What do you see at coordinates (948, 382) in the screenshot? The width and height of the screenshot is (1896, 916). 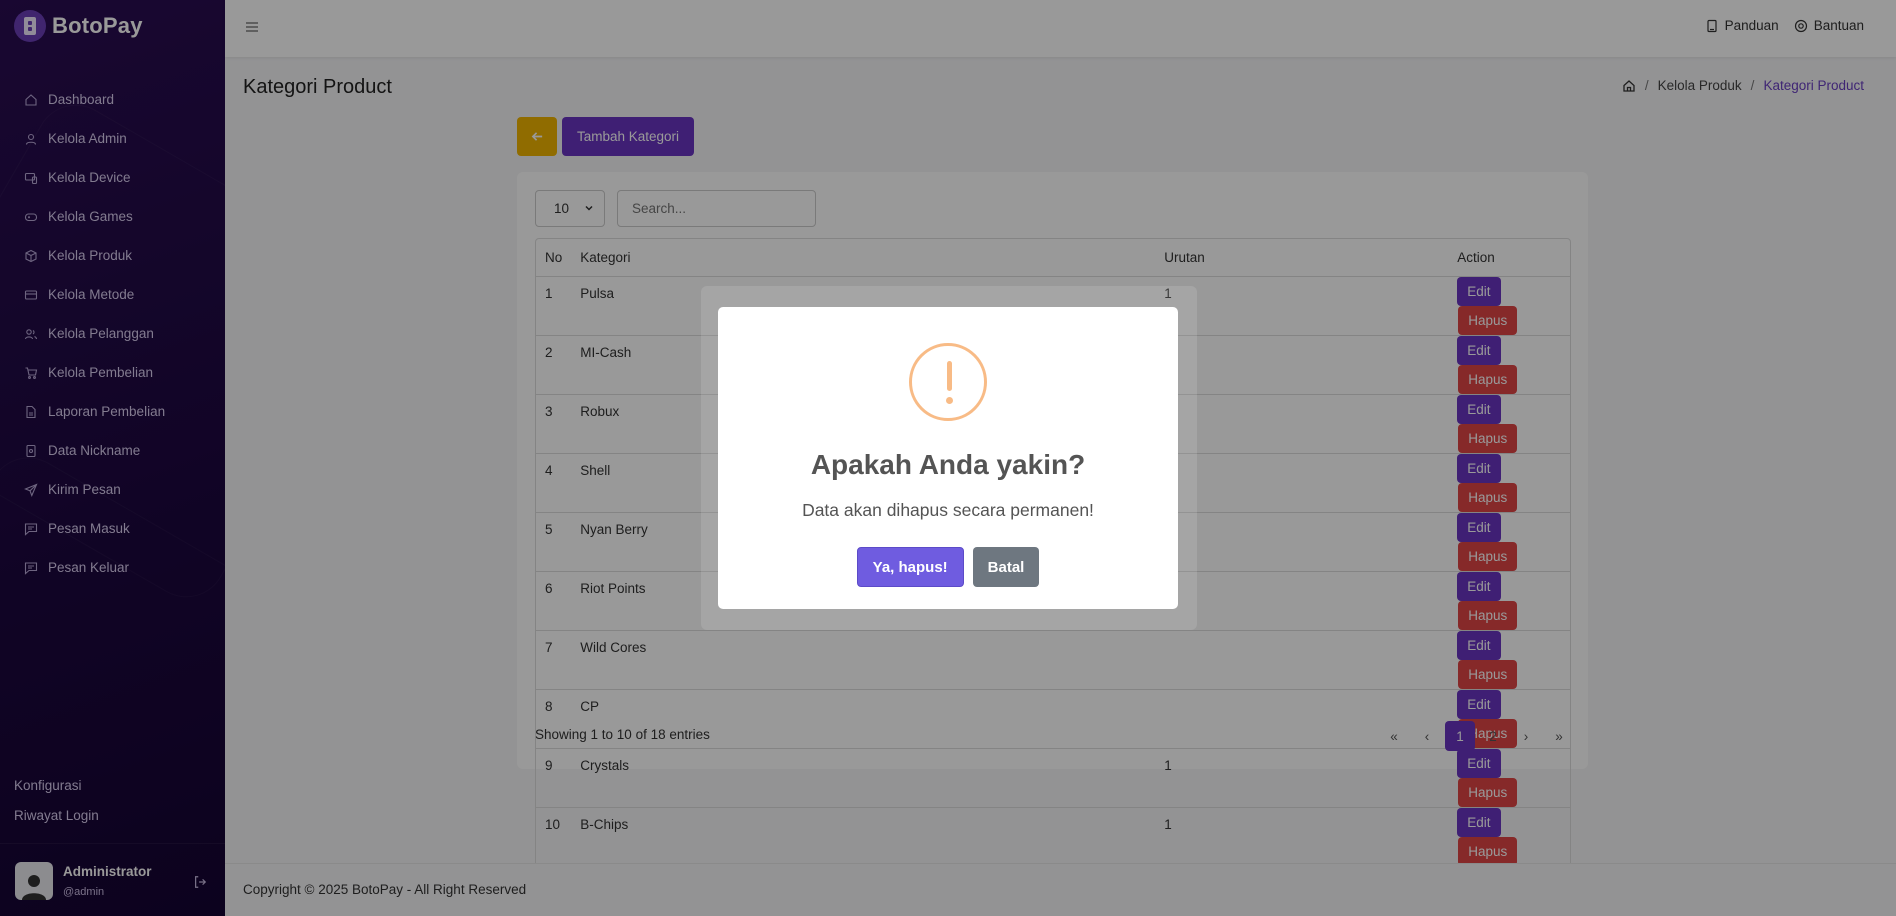 I see `warning-icon` at bounding box center [948, 382].